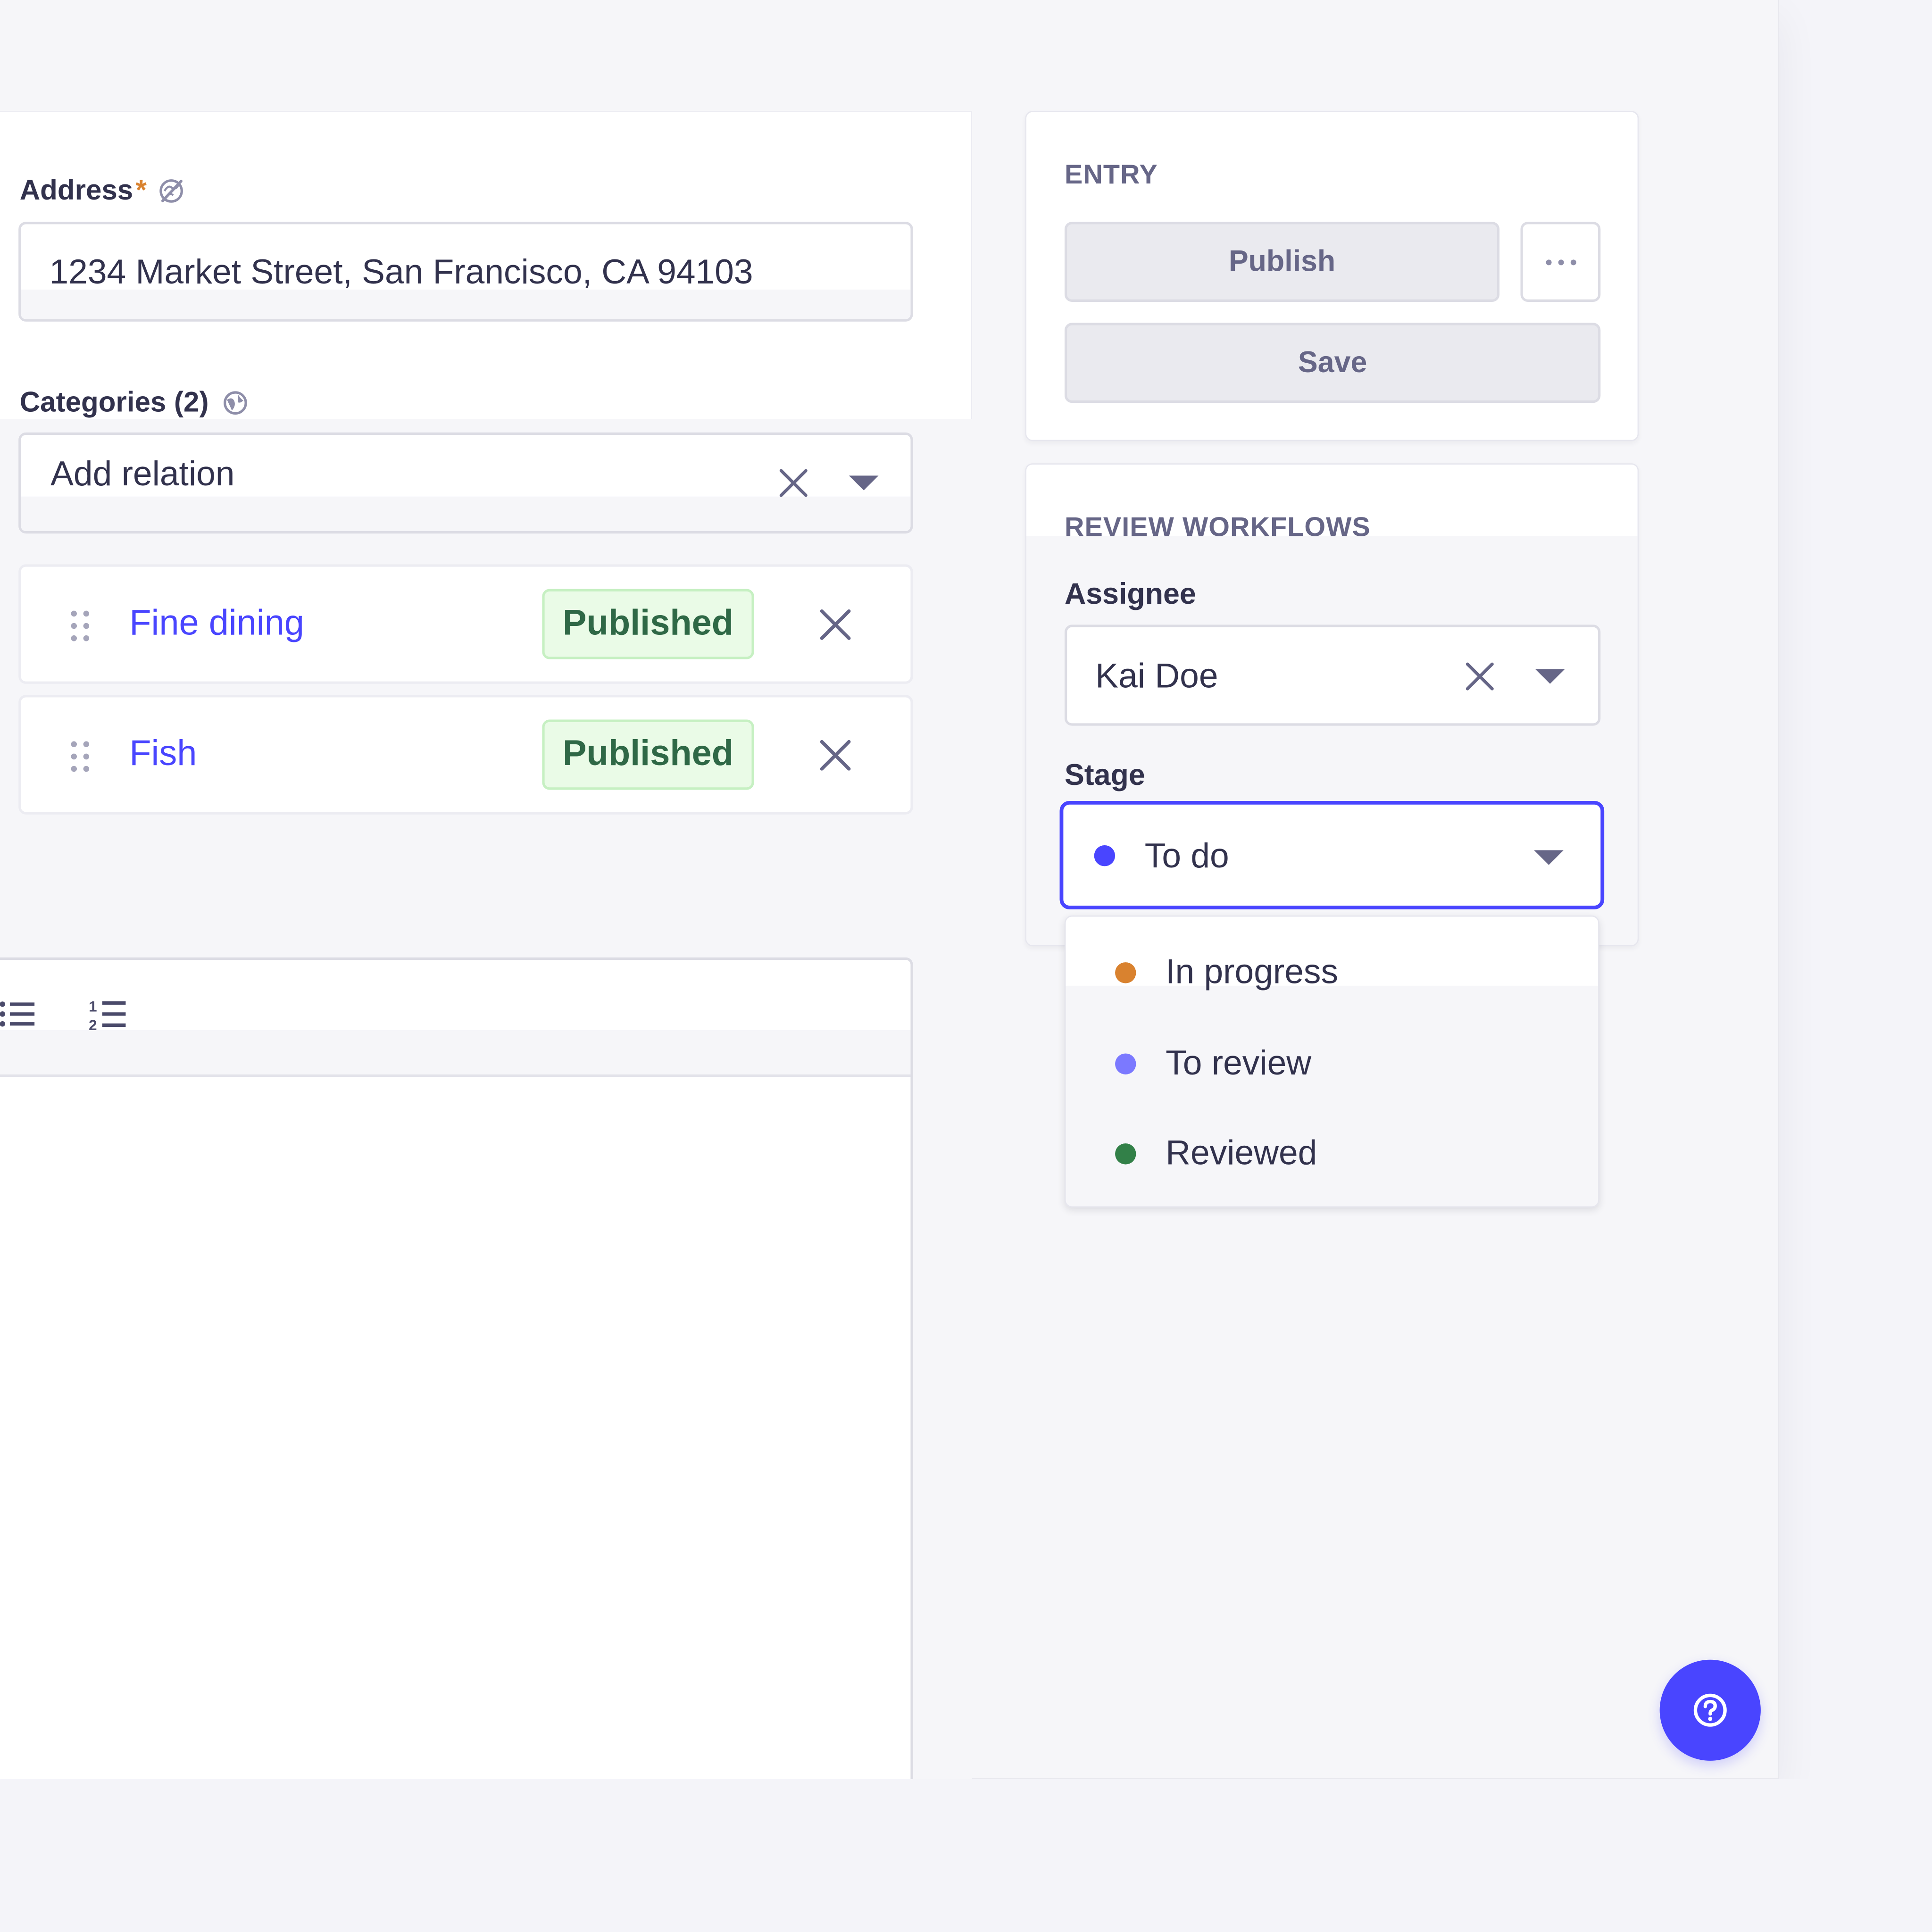 Image resolution: width=1932 pixels, height=1932 pixels. I want to click on stage-option-to-review: To review, so click(1332, 1064).